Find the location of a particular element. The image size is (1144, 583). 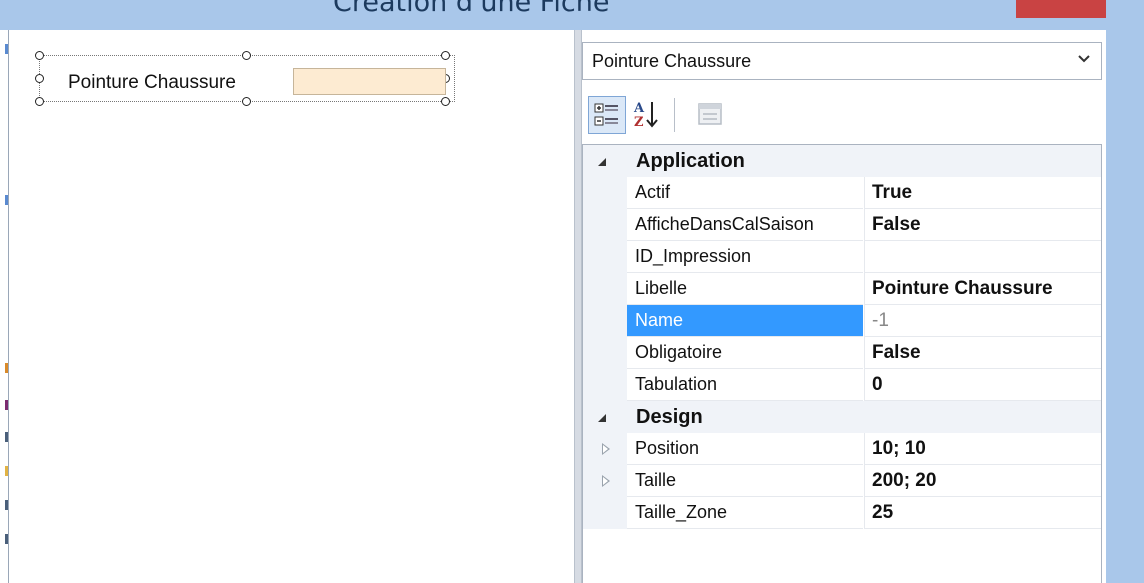

property-name: Tabulation is located at coordinates (745, 385).